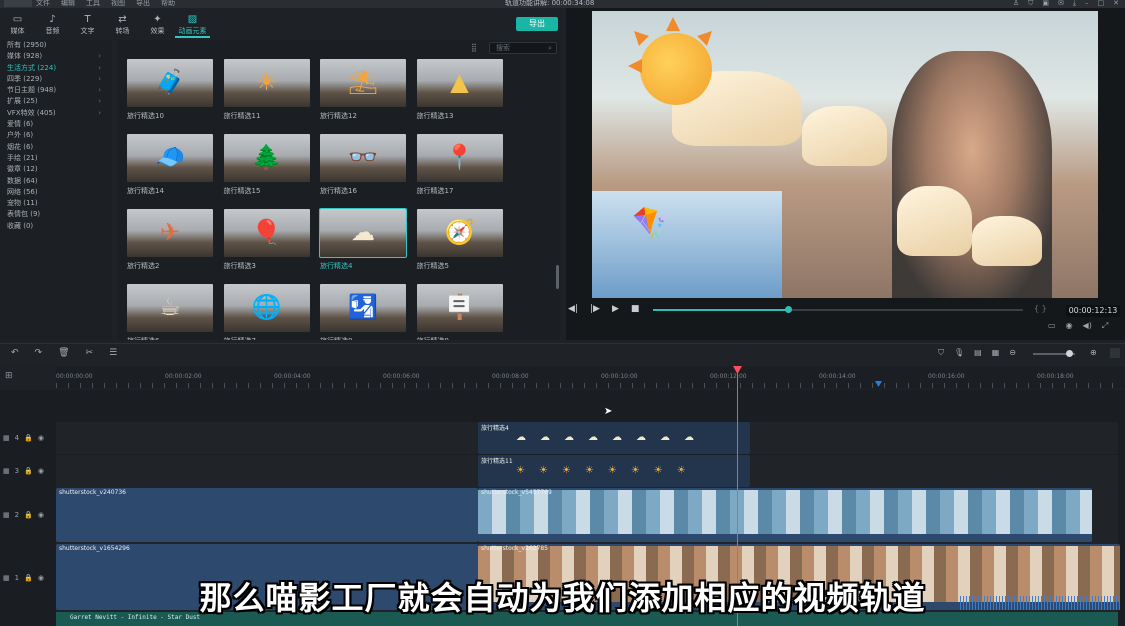 This screenshot has height=626, width=1125. I want to click on search-input: 搜索 ⌕, so click(523, 48).